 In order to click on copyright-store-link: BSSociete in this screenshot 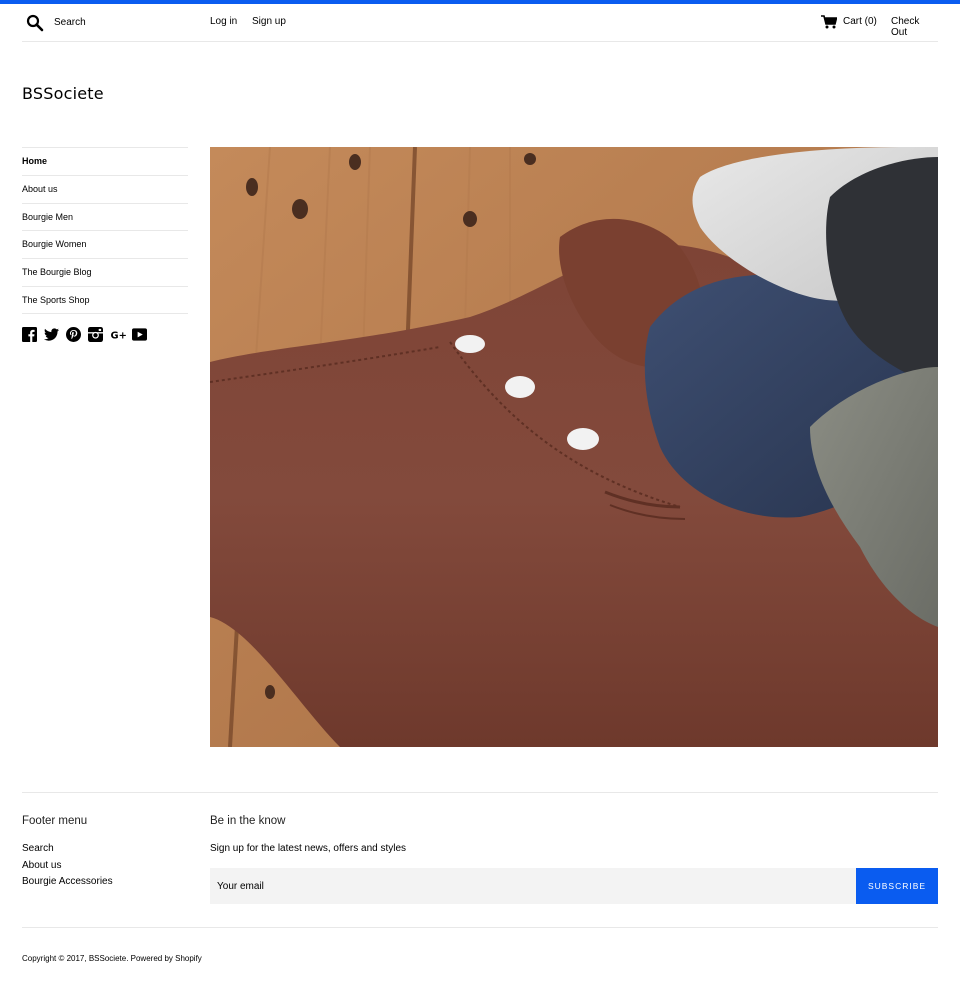, I will do `click(107, 958)`.